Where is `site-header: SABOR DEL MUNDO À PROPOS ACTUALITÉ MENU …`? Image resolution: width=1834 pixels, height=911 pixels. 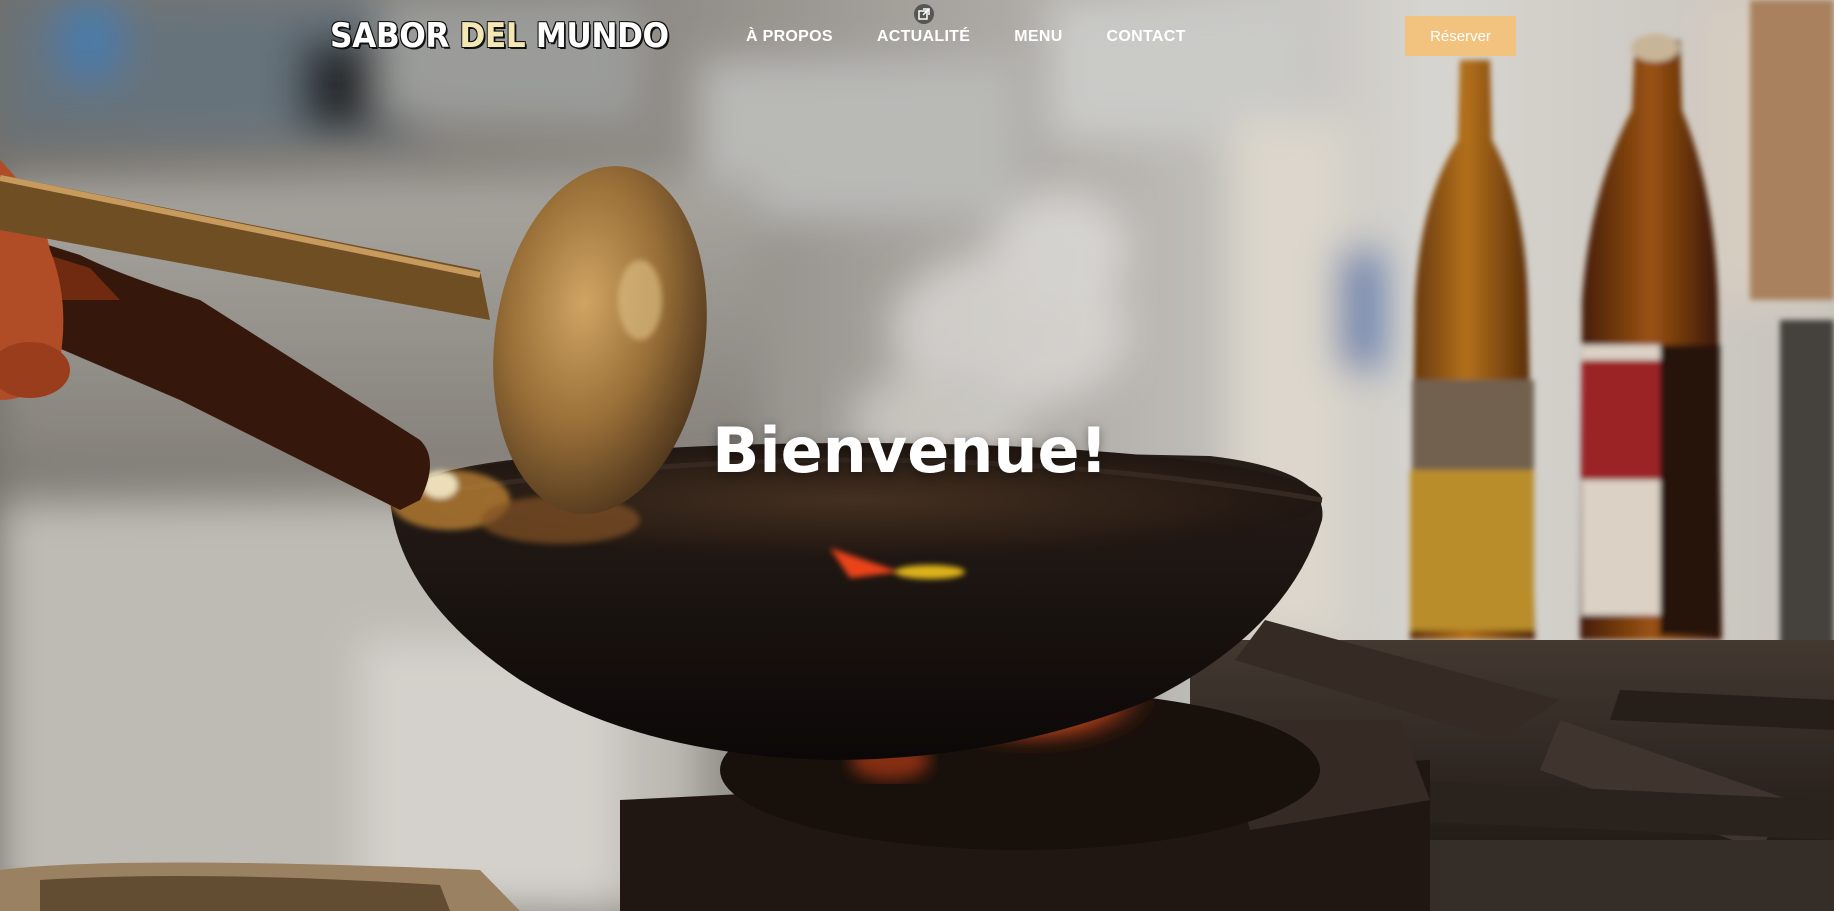 site-header: SABOR DEL MUNDO À PROPOS ACTUALITÉ MENU … is located at coordinates (917, 40).